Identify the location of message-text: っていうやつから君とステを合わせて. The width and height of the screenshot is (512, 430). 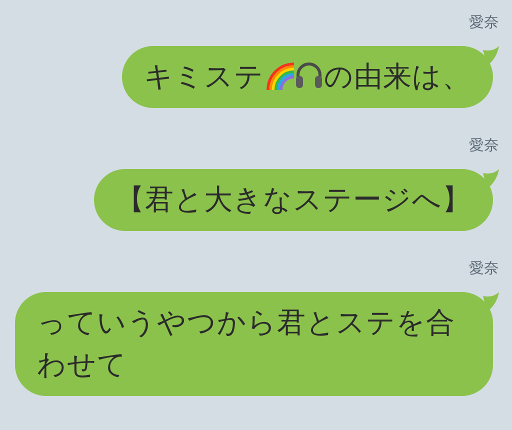
(246, 343).